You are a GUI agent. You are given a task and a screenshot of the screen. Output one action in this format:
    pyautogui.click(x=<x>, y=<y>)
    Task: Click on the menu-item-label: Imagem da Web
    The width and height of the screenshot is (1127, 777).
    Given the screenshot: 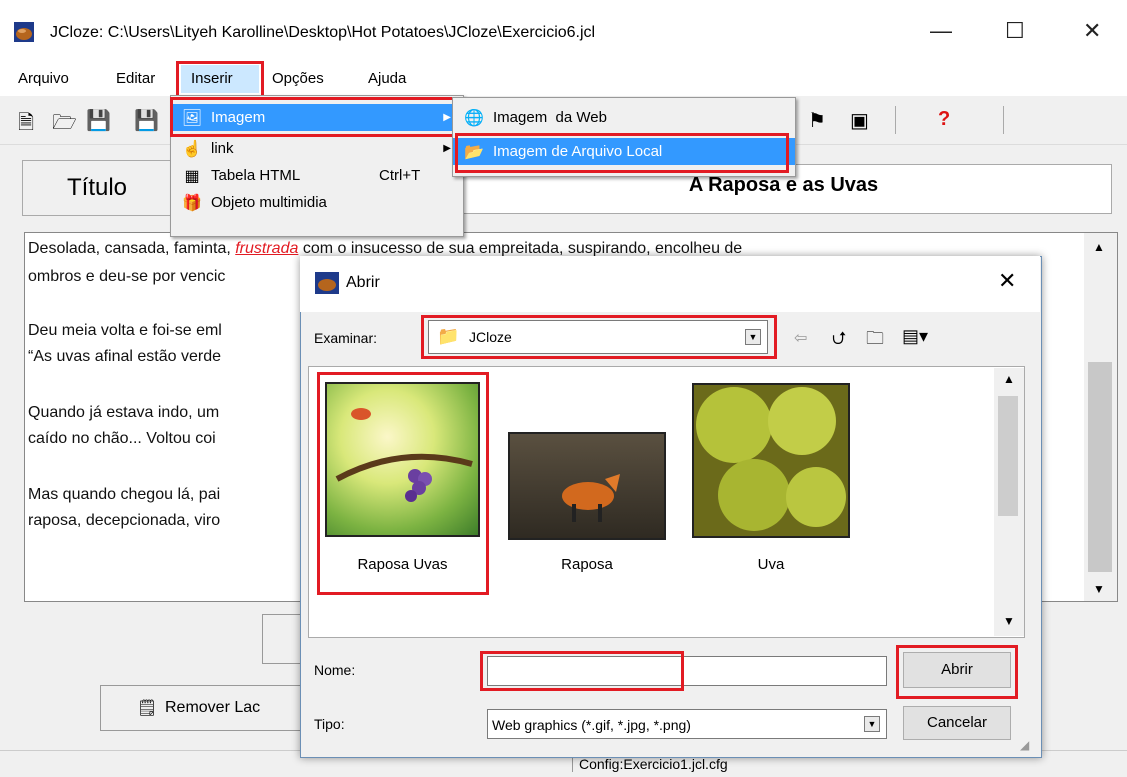 What is the action you would take?
    pyautogui.click(x=550, y=117)
    